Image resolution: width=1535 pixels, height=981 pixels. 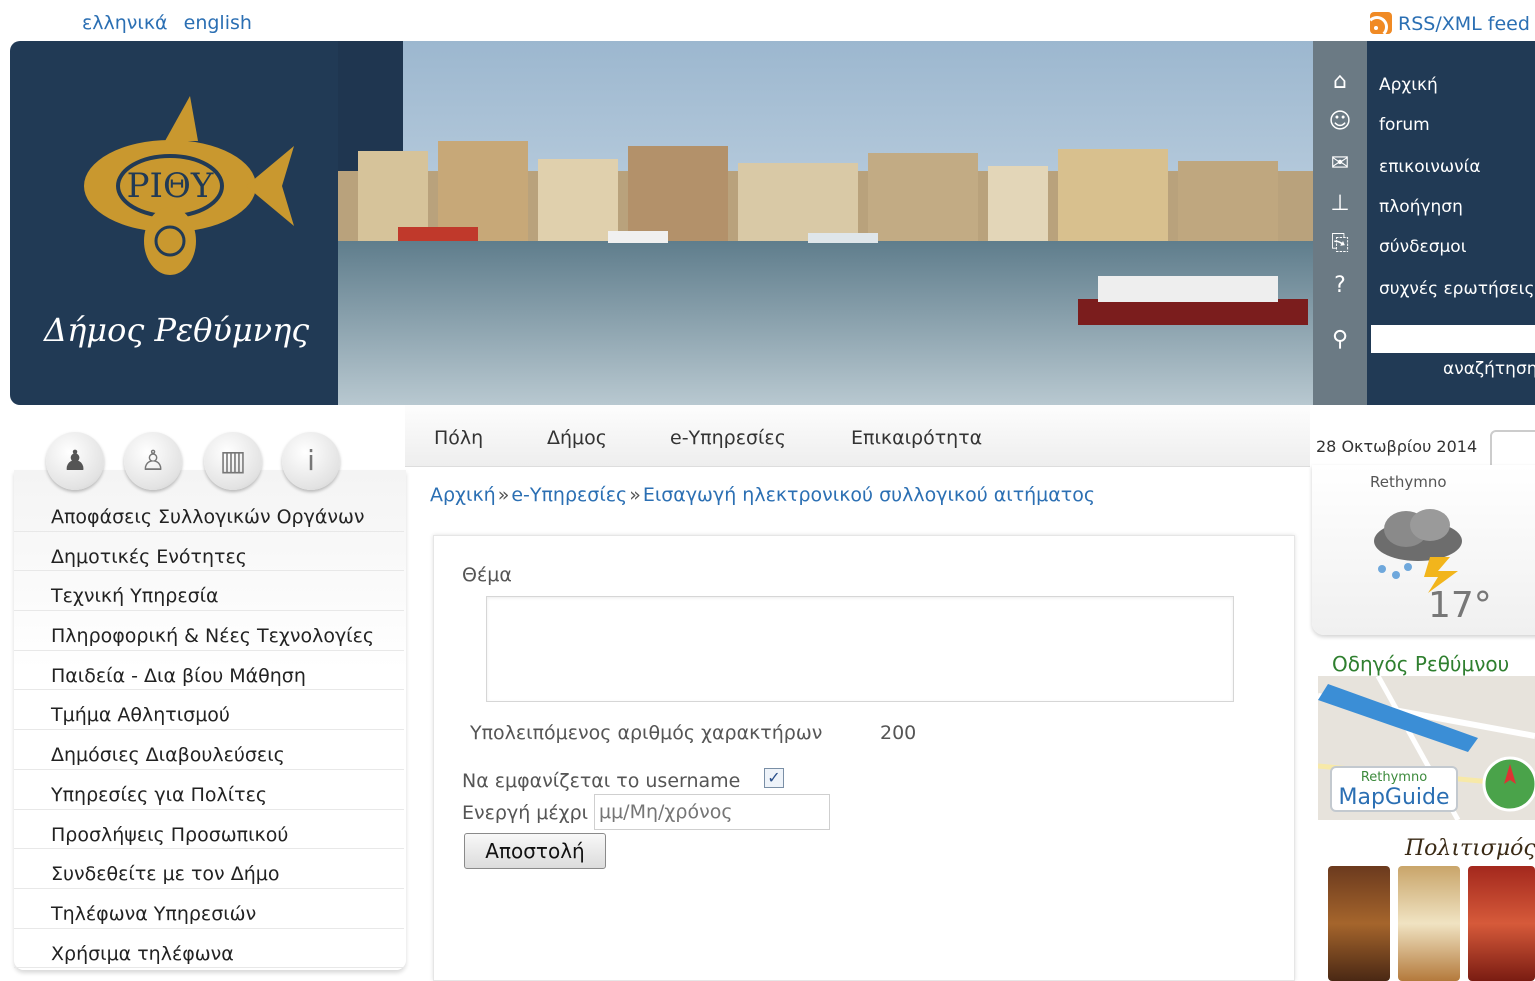 What do you see at coordinates (728, 438) in the screenshot?
I see `menu-e-services: e-Υπηρεσίες` at bounding box center [728, 438].